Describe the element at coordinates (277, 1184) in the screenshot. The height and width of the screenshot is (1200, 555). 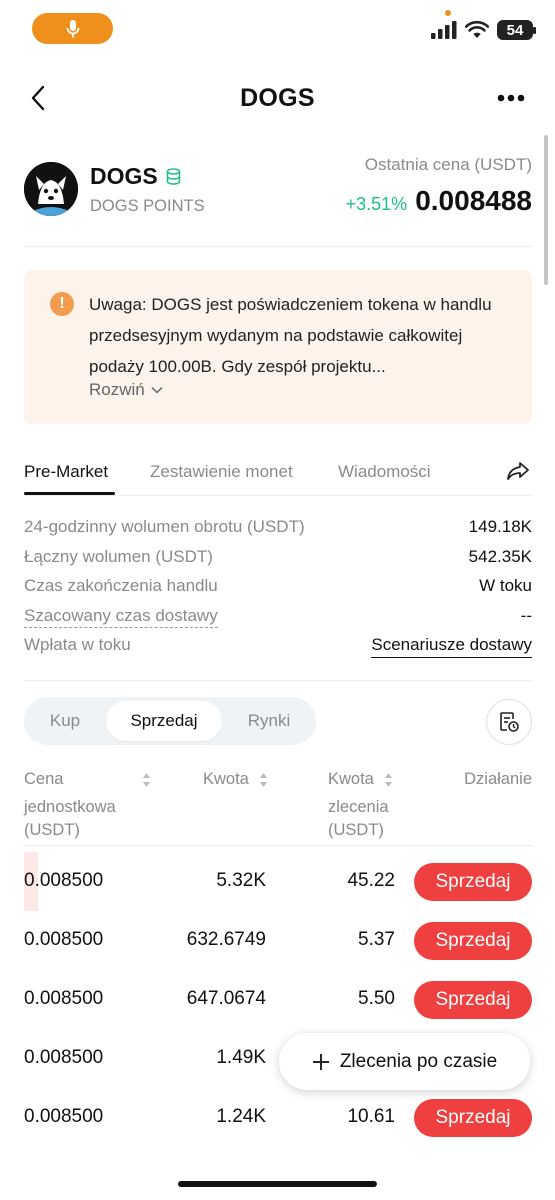
I see `home-indicator` at that location.